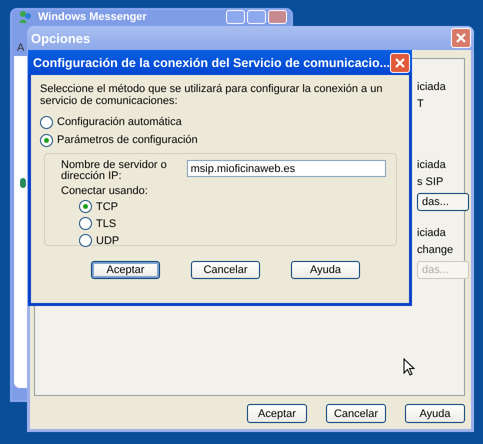 This screenshot has height=444, width=483. Describe the element at coordinates (286, 168) in the screenshot. I see `server-field: msip.mioficinaweb.es` at that location.